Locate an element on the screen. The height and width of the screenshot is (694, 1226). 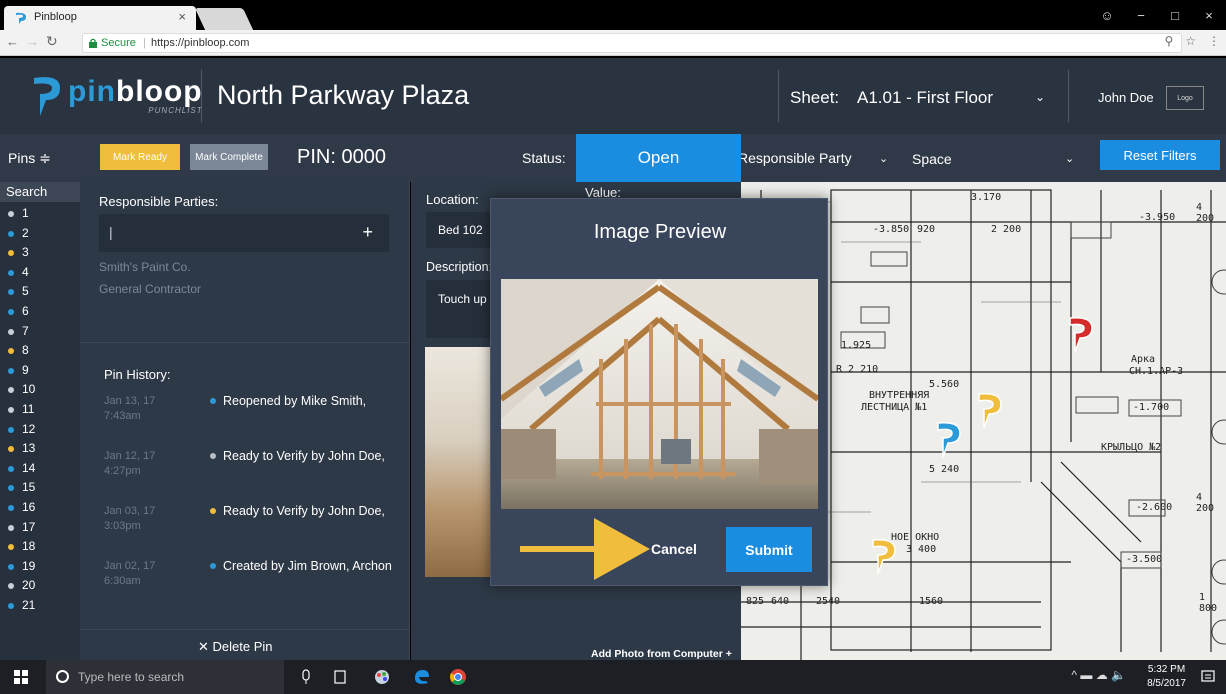
pin-id: PIN: 0000 is located at coordinates (341, 157).